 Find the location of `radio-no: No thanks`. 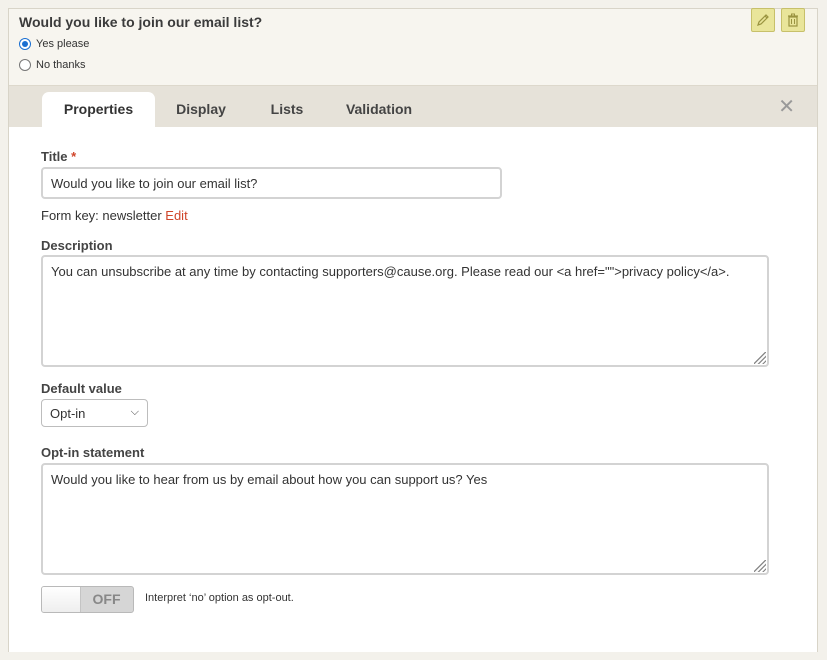

radio-no: No thanks is located at coordinates (52, 65).